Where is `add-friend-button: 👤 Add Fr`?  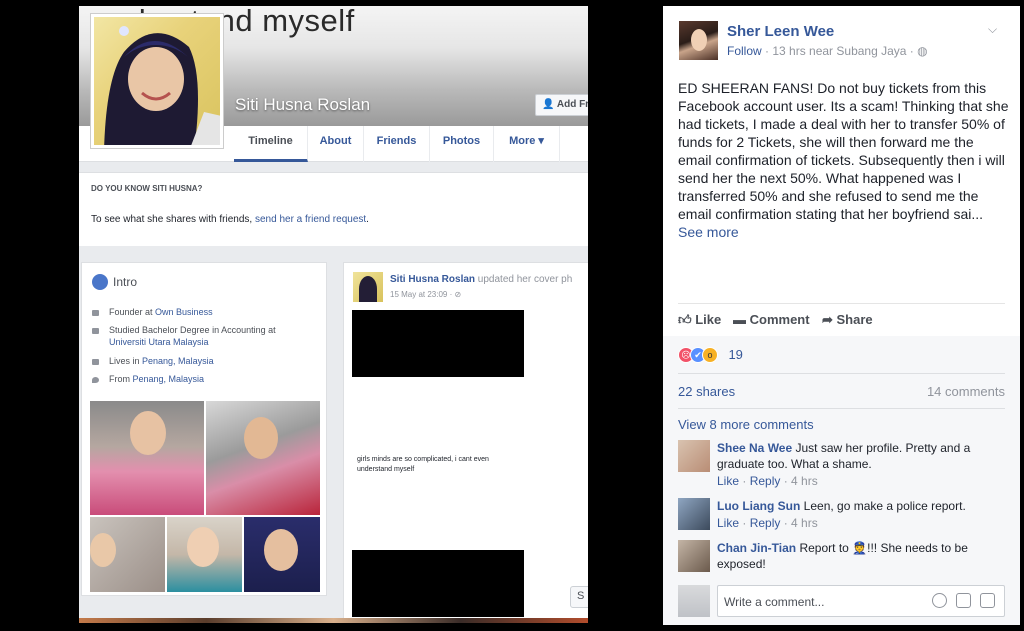 add-friend-button: 👤 Add Fr is located at coordinates (561, 105).